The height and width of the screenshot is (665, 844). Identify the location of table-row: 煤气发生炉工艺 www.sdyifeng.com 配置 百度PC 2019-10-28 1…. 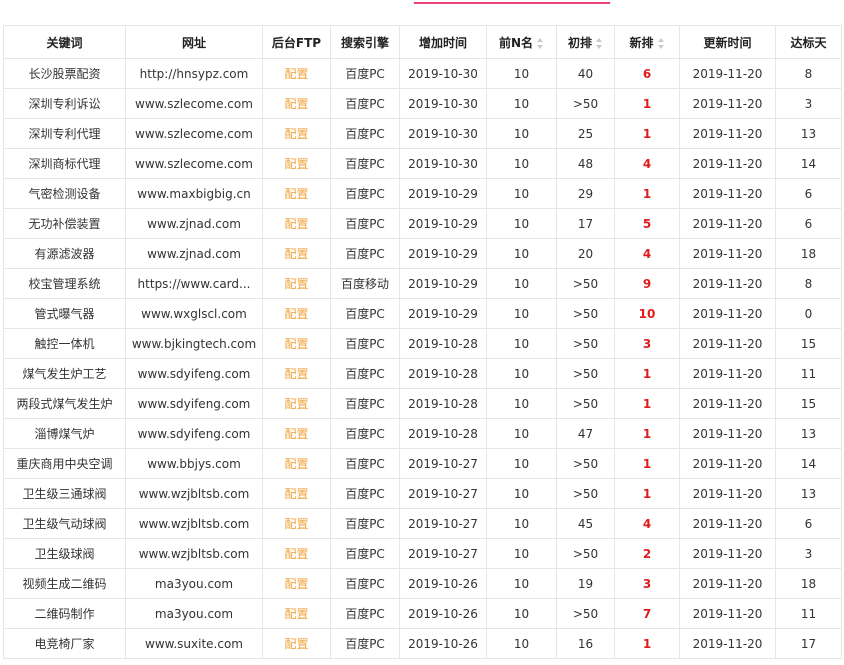
(422, 373).